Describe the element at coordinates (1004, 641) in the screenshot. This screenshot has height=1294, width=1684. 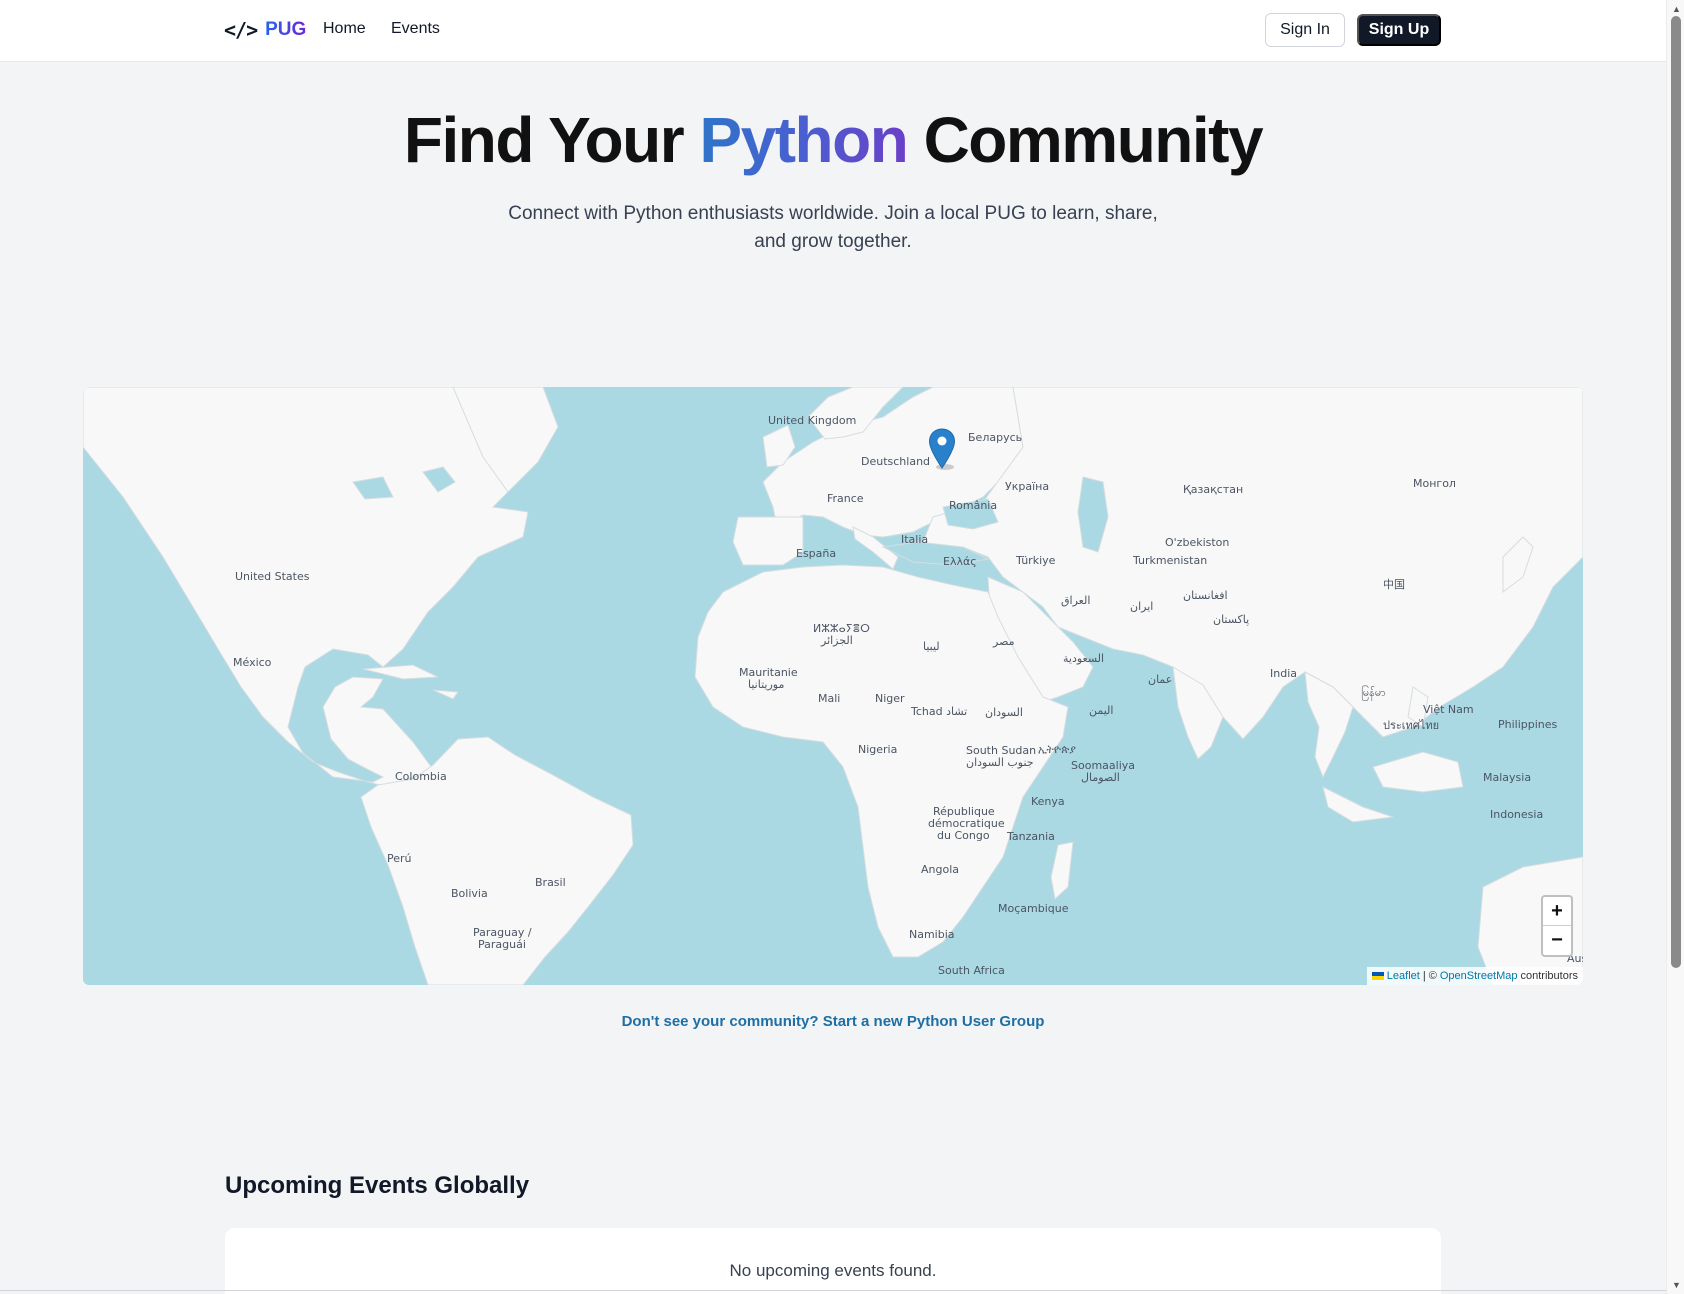
I see `map-label: مصر` at that location.